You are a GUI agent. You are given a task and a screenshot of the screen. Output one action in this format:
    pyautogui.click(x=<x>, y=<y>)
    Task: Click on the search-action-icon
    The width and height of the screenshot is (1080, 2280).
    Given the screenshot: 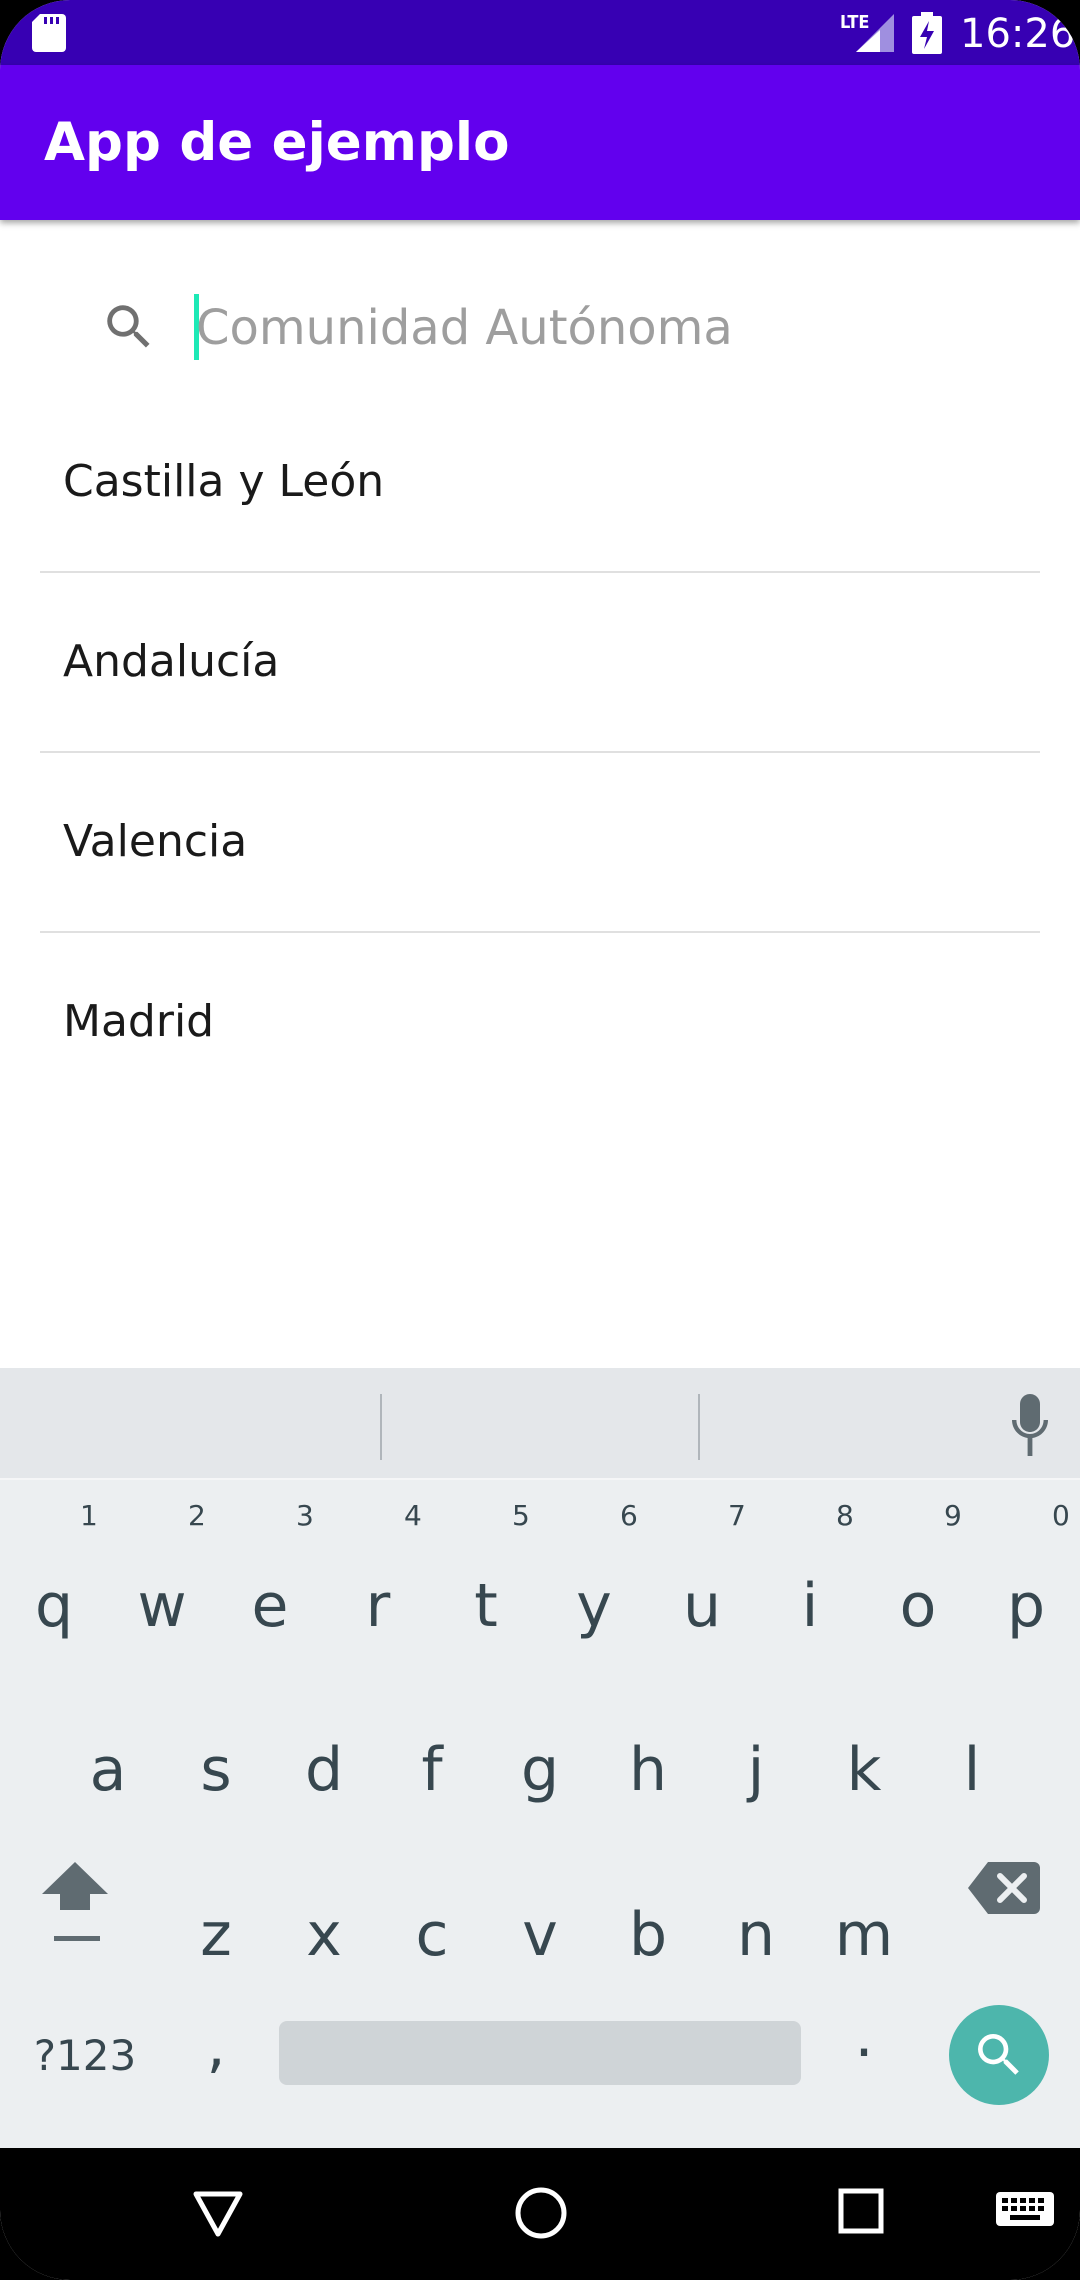 What is the action you would take?
    pyautogui.click(x=998, y=2054)
    